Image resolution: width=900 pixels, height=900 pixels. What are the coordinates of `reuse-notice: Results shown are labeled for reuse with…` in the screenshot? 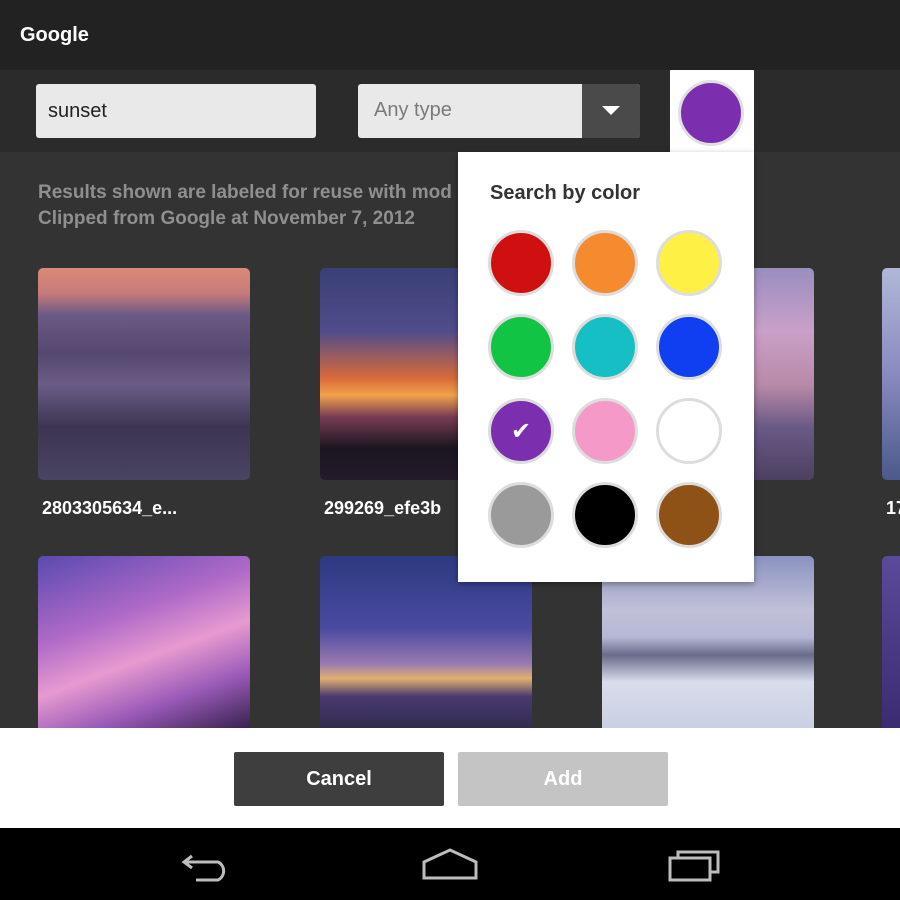 It's located at (245, 206).